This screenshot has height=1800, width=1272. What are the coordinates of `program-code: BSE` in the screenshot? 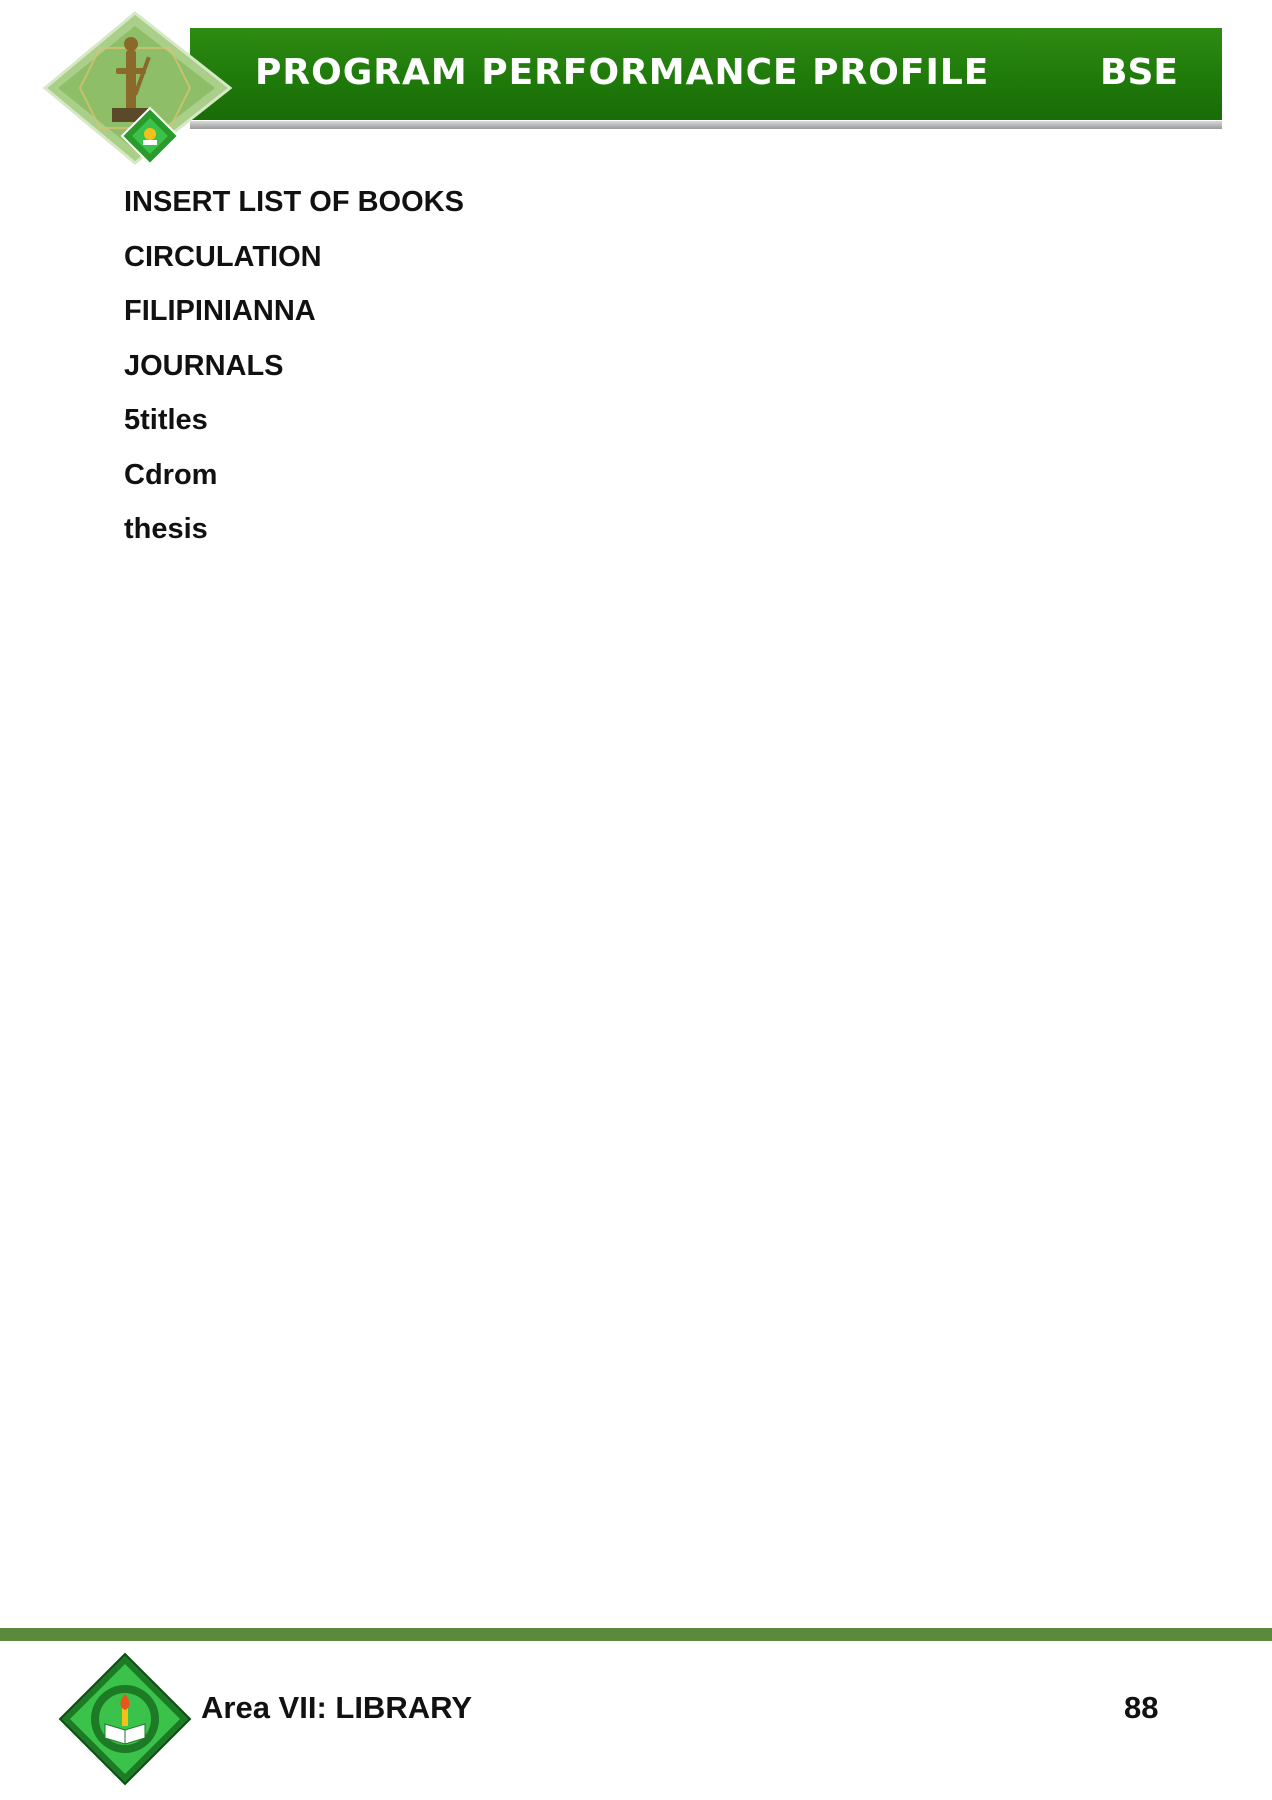 It's located at (1139, 72).